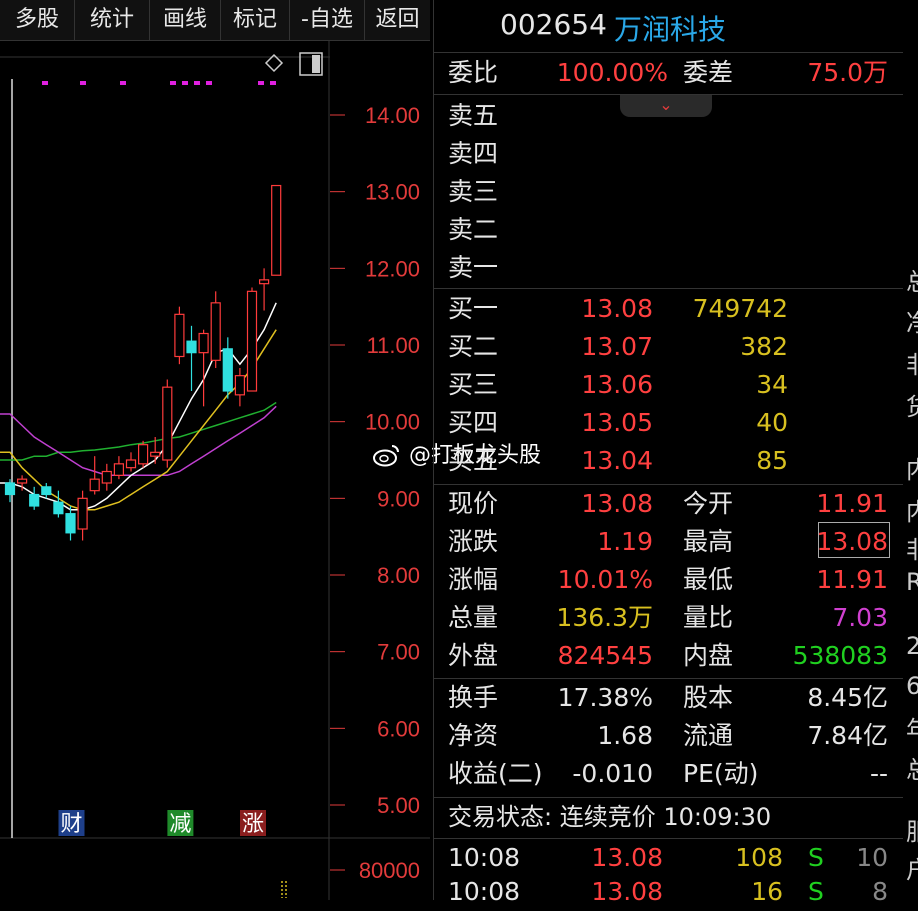 The width and height of the screenshot is (918, 911). Describe the element at coordinates (284, 889) in the screenshot. I see `grip-icon` at that location.